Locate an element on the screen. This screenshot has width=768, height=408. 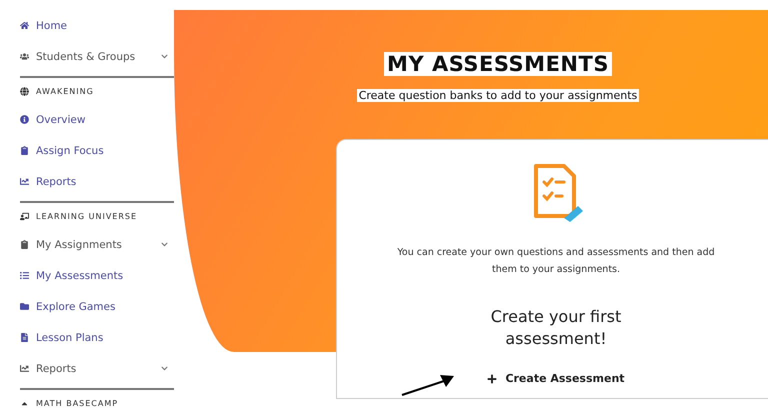
description-text: You can create your own questions and assessments and then add them to your assignments. is located at coordinates (556, 261).